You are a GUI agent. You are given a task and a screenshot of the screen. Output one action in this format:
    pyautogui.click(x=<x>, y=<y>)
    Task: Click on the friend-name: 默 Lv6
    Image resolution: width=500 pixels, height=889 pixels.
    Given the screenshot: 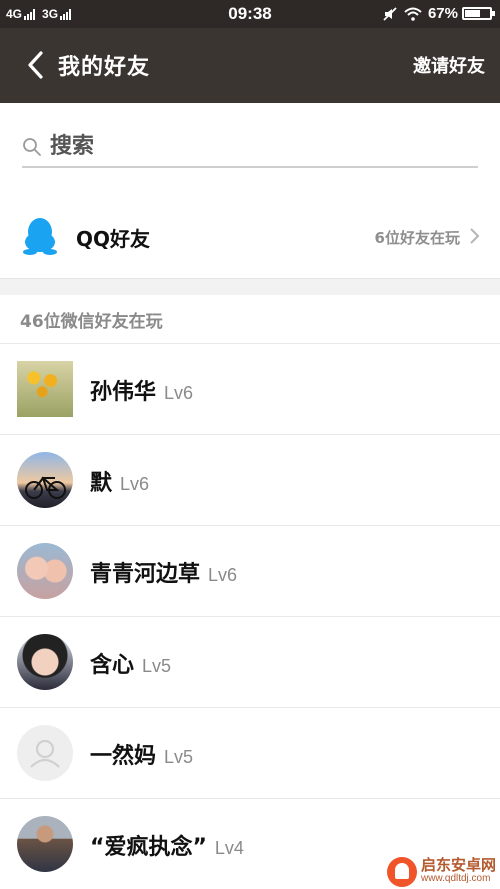 What is the action you would take?
    pyautogui.click(x=119, y=481)
    